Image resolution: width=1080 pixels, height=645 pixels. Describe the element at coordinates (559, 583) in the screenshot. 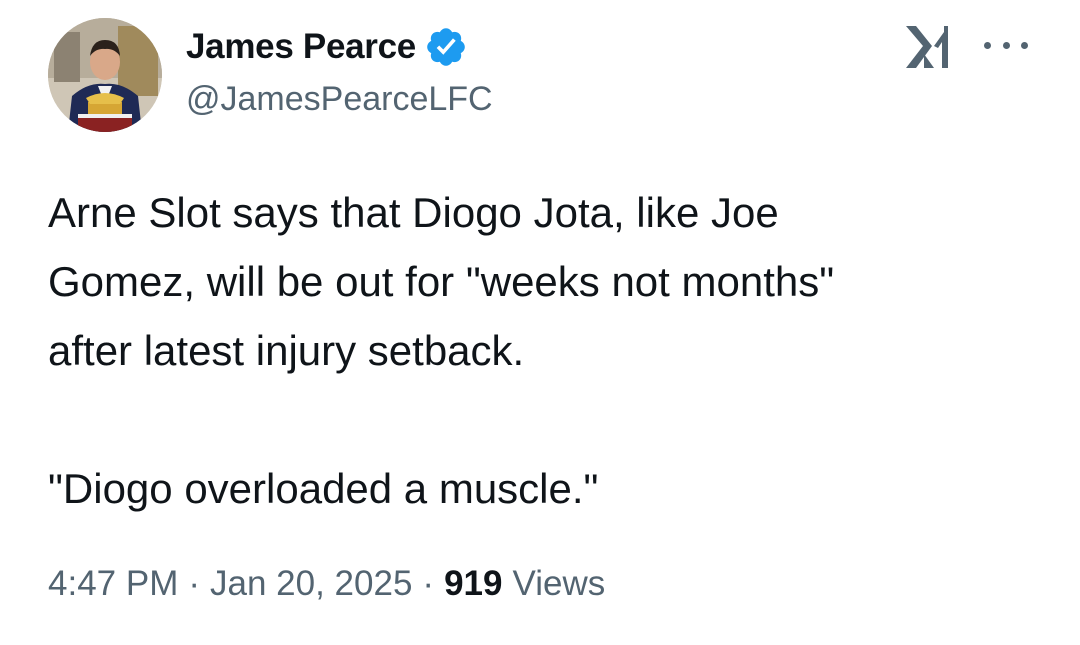

I see `views-label: Views` at that location.